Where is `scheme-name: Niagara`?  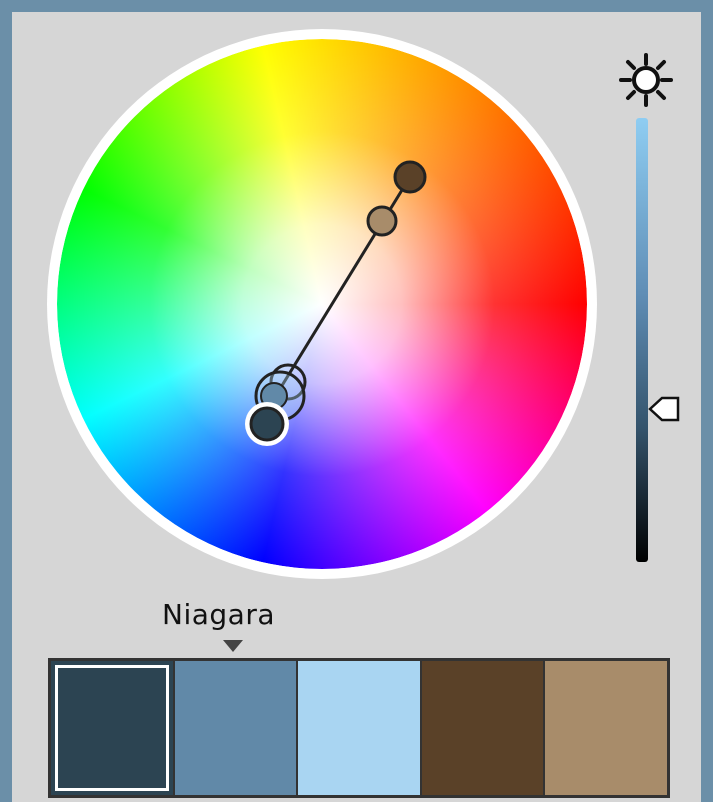 scheme-name: Niagara is located at coordinates (227, 614).